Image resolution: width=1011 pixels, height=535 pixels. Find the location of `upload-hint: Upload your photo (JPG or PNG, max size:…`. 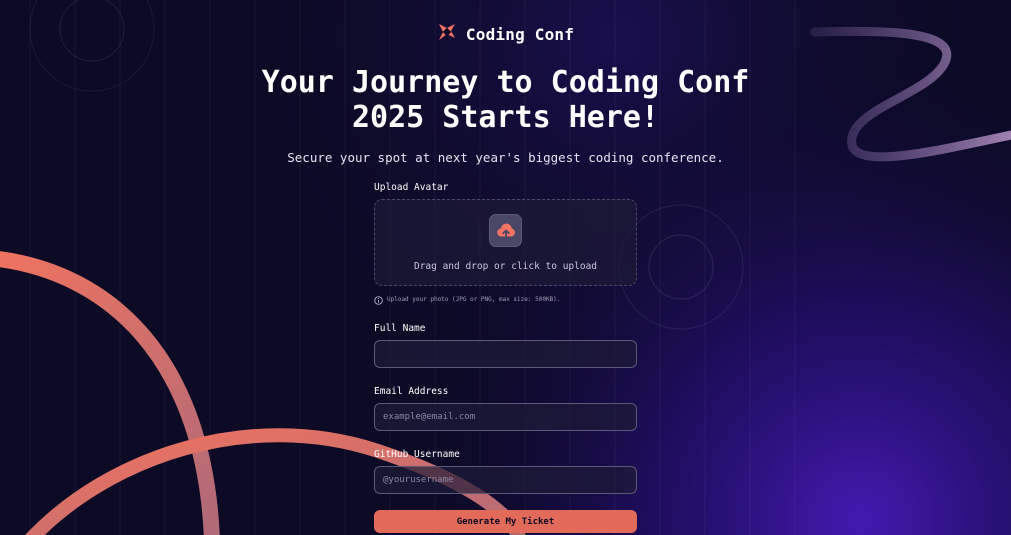

upload-hint: Upload your photo (JPG or PNG, max size:… is located at coordinates (505, 299).